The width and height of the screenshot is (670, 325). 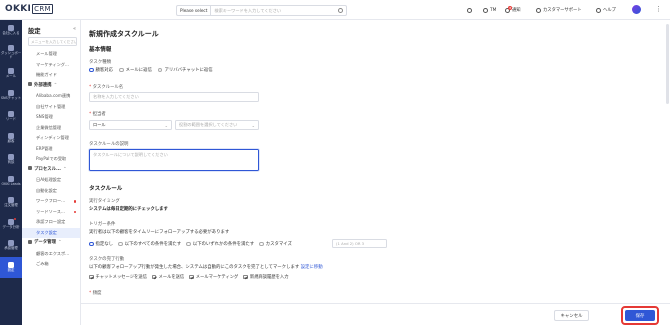 What do you see at coordinates (46, 232) in the screenshot?
I see `submenu-item-label: タスク設定` at bounding box center [46, 232].